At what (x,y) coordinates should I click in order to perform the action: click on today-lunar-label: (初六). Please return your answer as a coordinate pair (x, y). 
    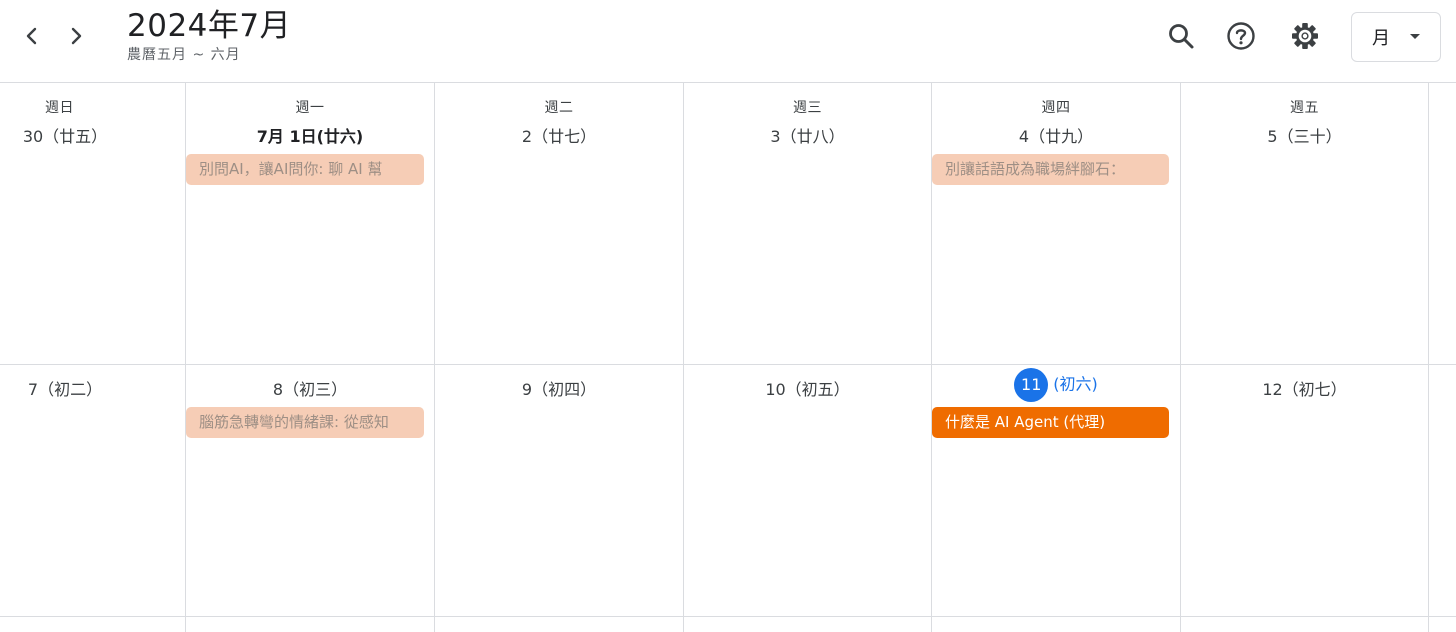
    Looking at the image, I should click on (1075, 384).